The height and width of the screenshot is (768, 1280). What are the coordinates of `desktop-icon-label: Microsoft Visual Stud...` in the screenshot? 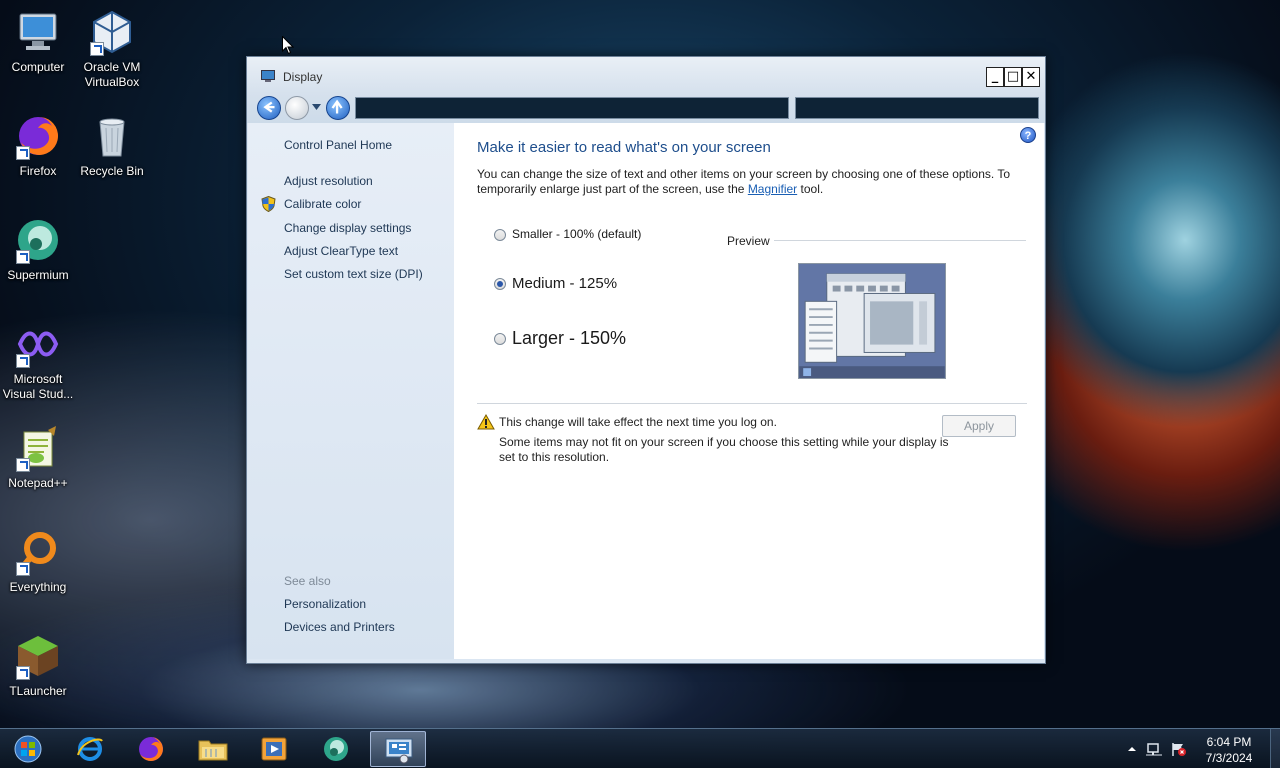 It's located at (38, 386).